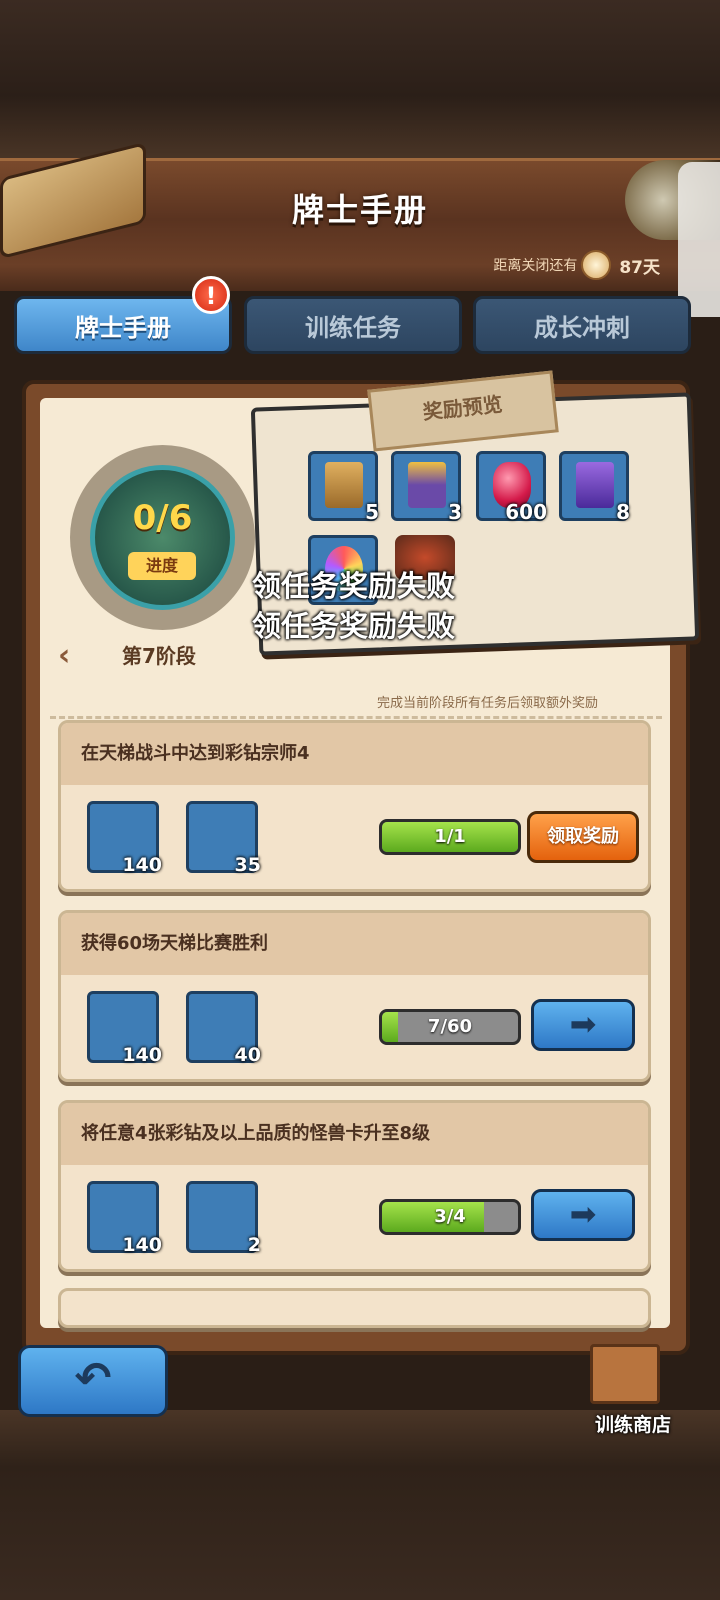 This screenshot has width=720, height=1600. What do you see at coordinates (354, 1186) in the screenshot?
I see `task-card: 将任意4张彩钻及以上品质的怪兽卡升至8级 140 2 3/4 ➡` at bounding box center [354, 1186].